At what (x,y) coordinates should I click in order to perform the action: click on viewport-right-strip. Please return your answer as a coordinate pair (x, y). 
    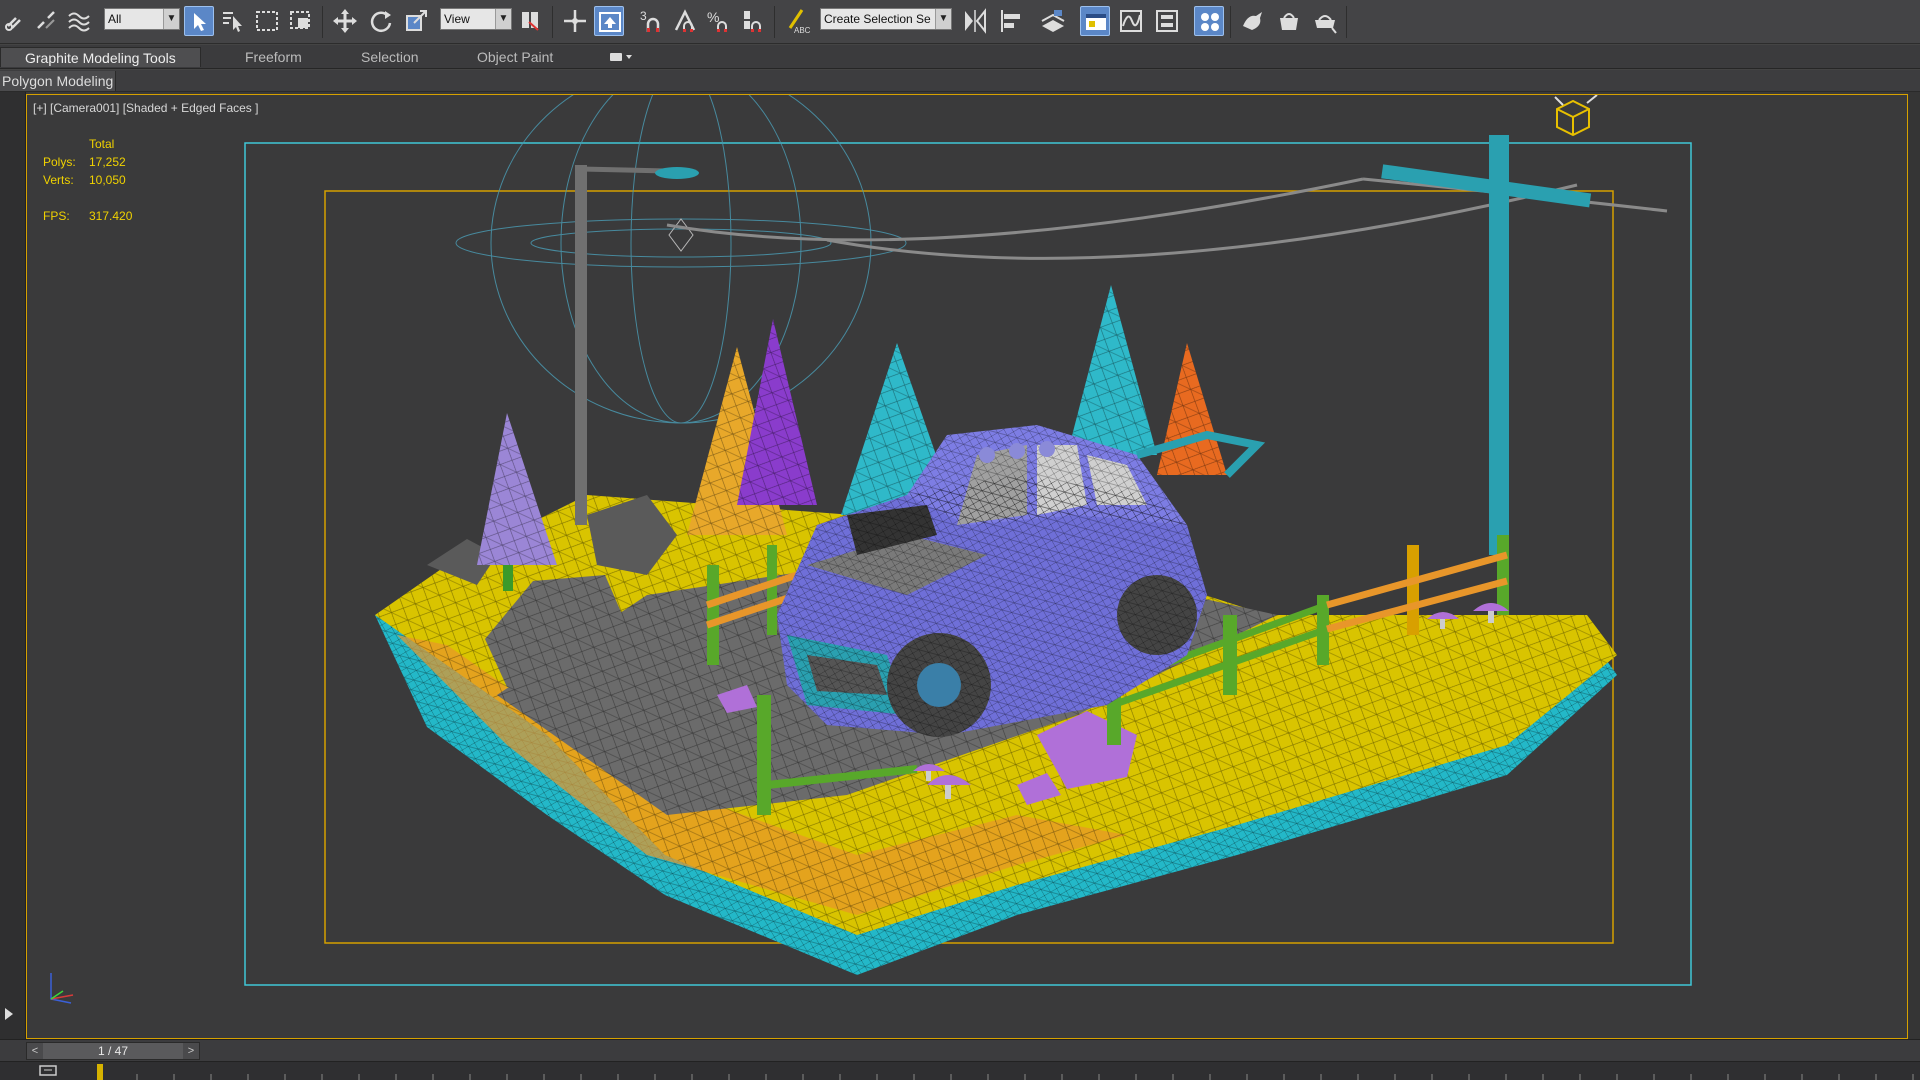
    Looking at the image, I should click on (1914, 565).